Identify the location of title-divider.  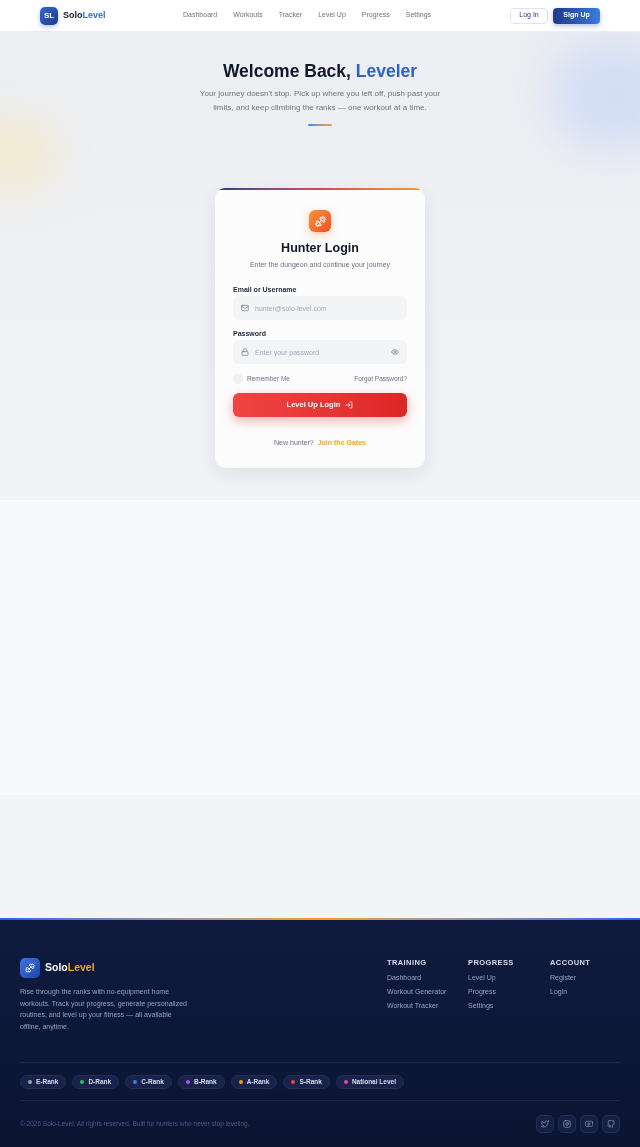
(320, 125).